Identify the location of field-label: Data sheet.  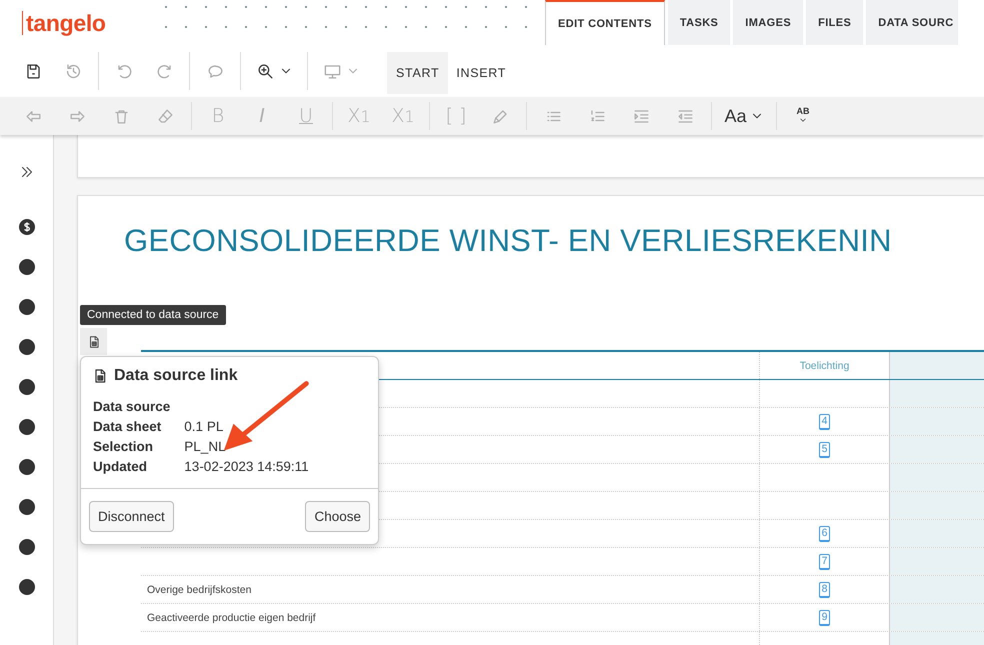
(127, 426).